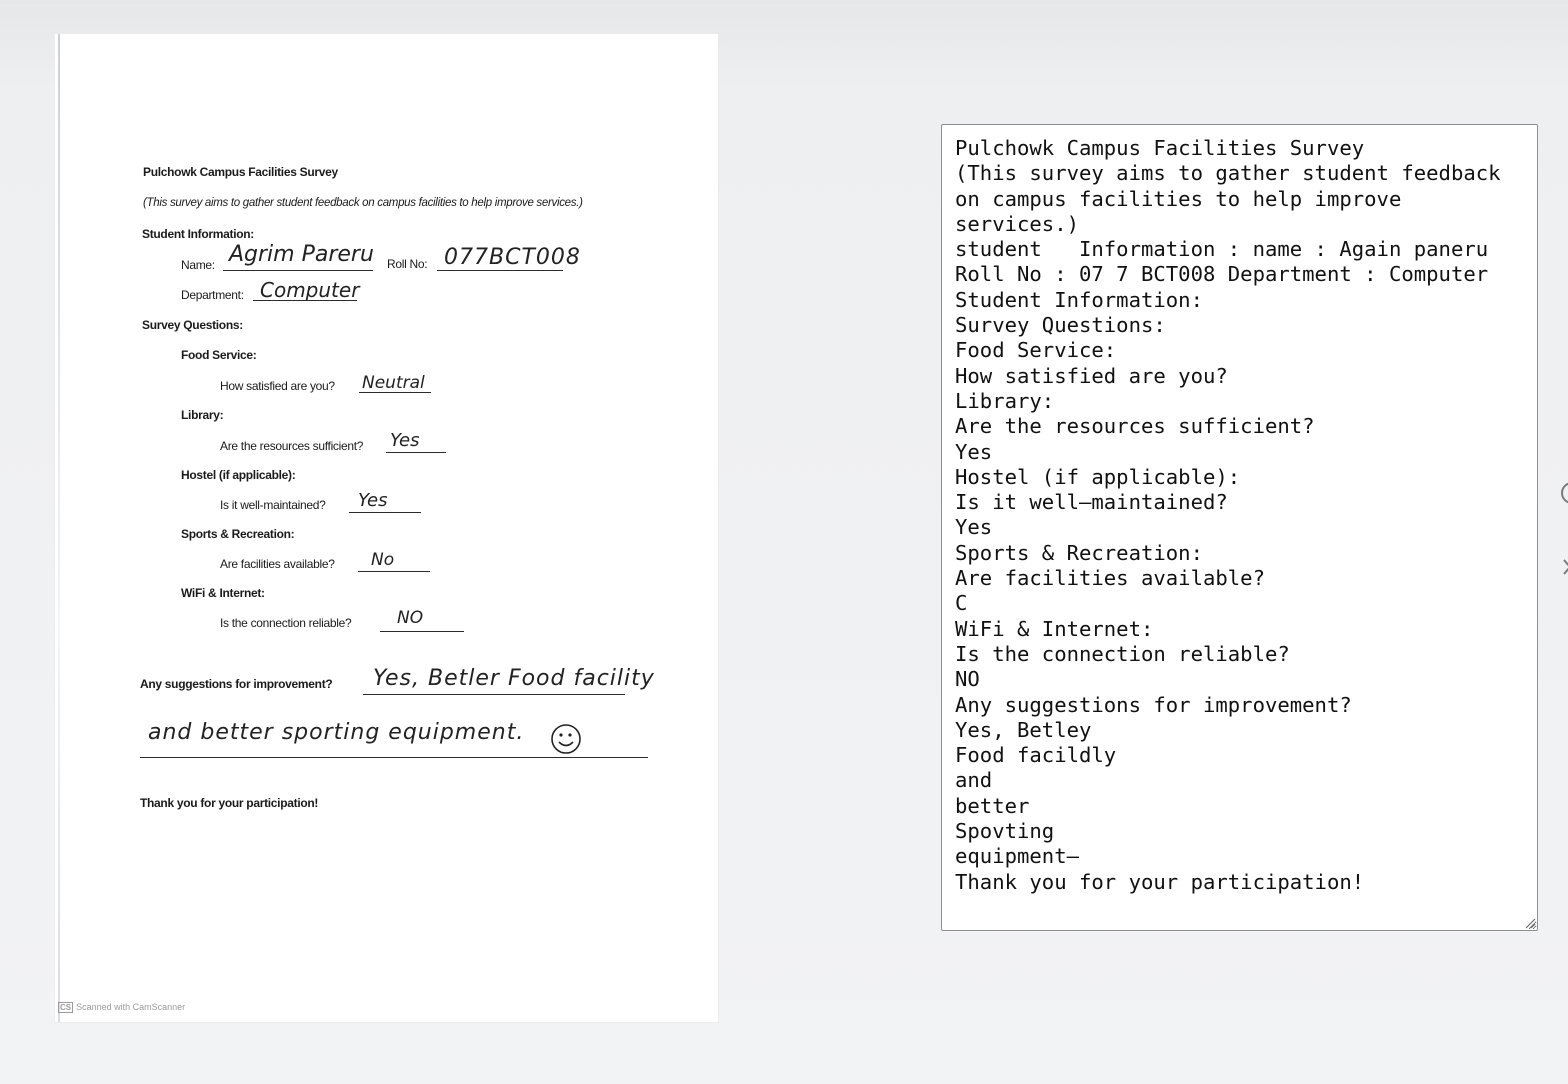 The width and height of the screenshot is (1568, 1084). Describe the element at coordinates (229, 803) in the screenshot. I see `thanks-text: Thank you for your participation!` at that location.